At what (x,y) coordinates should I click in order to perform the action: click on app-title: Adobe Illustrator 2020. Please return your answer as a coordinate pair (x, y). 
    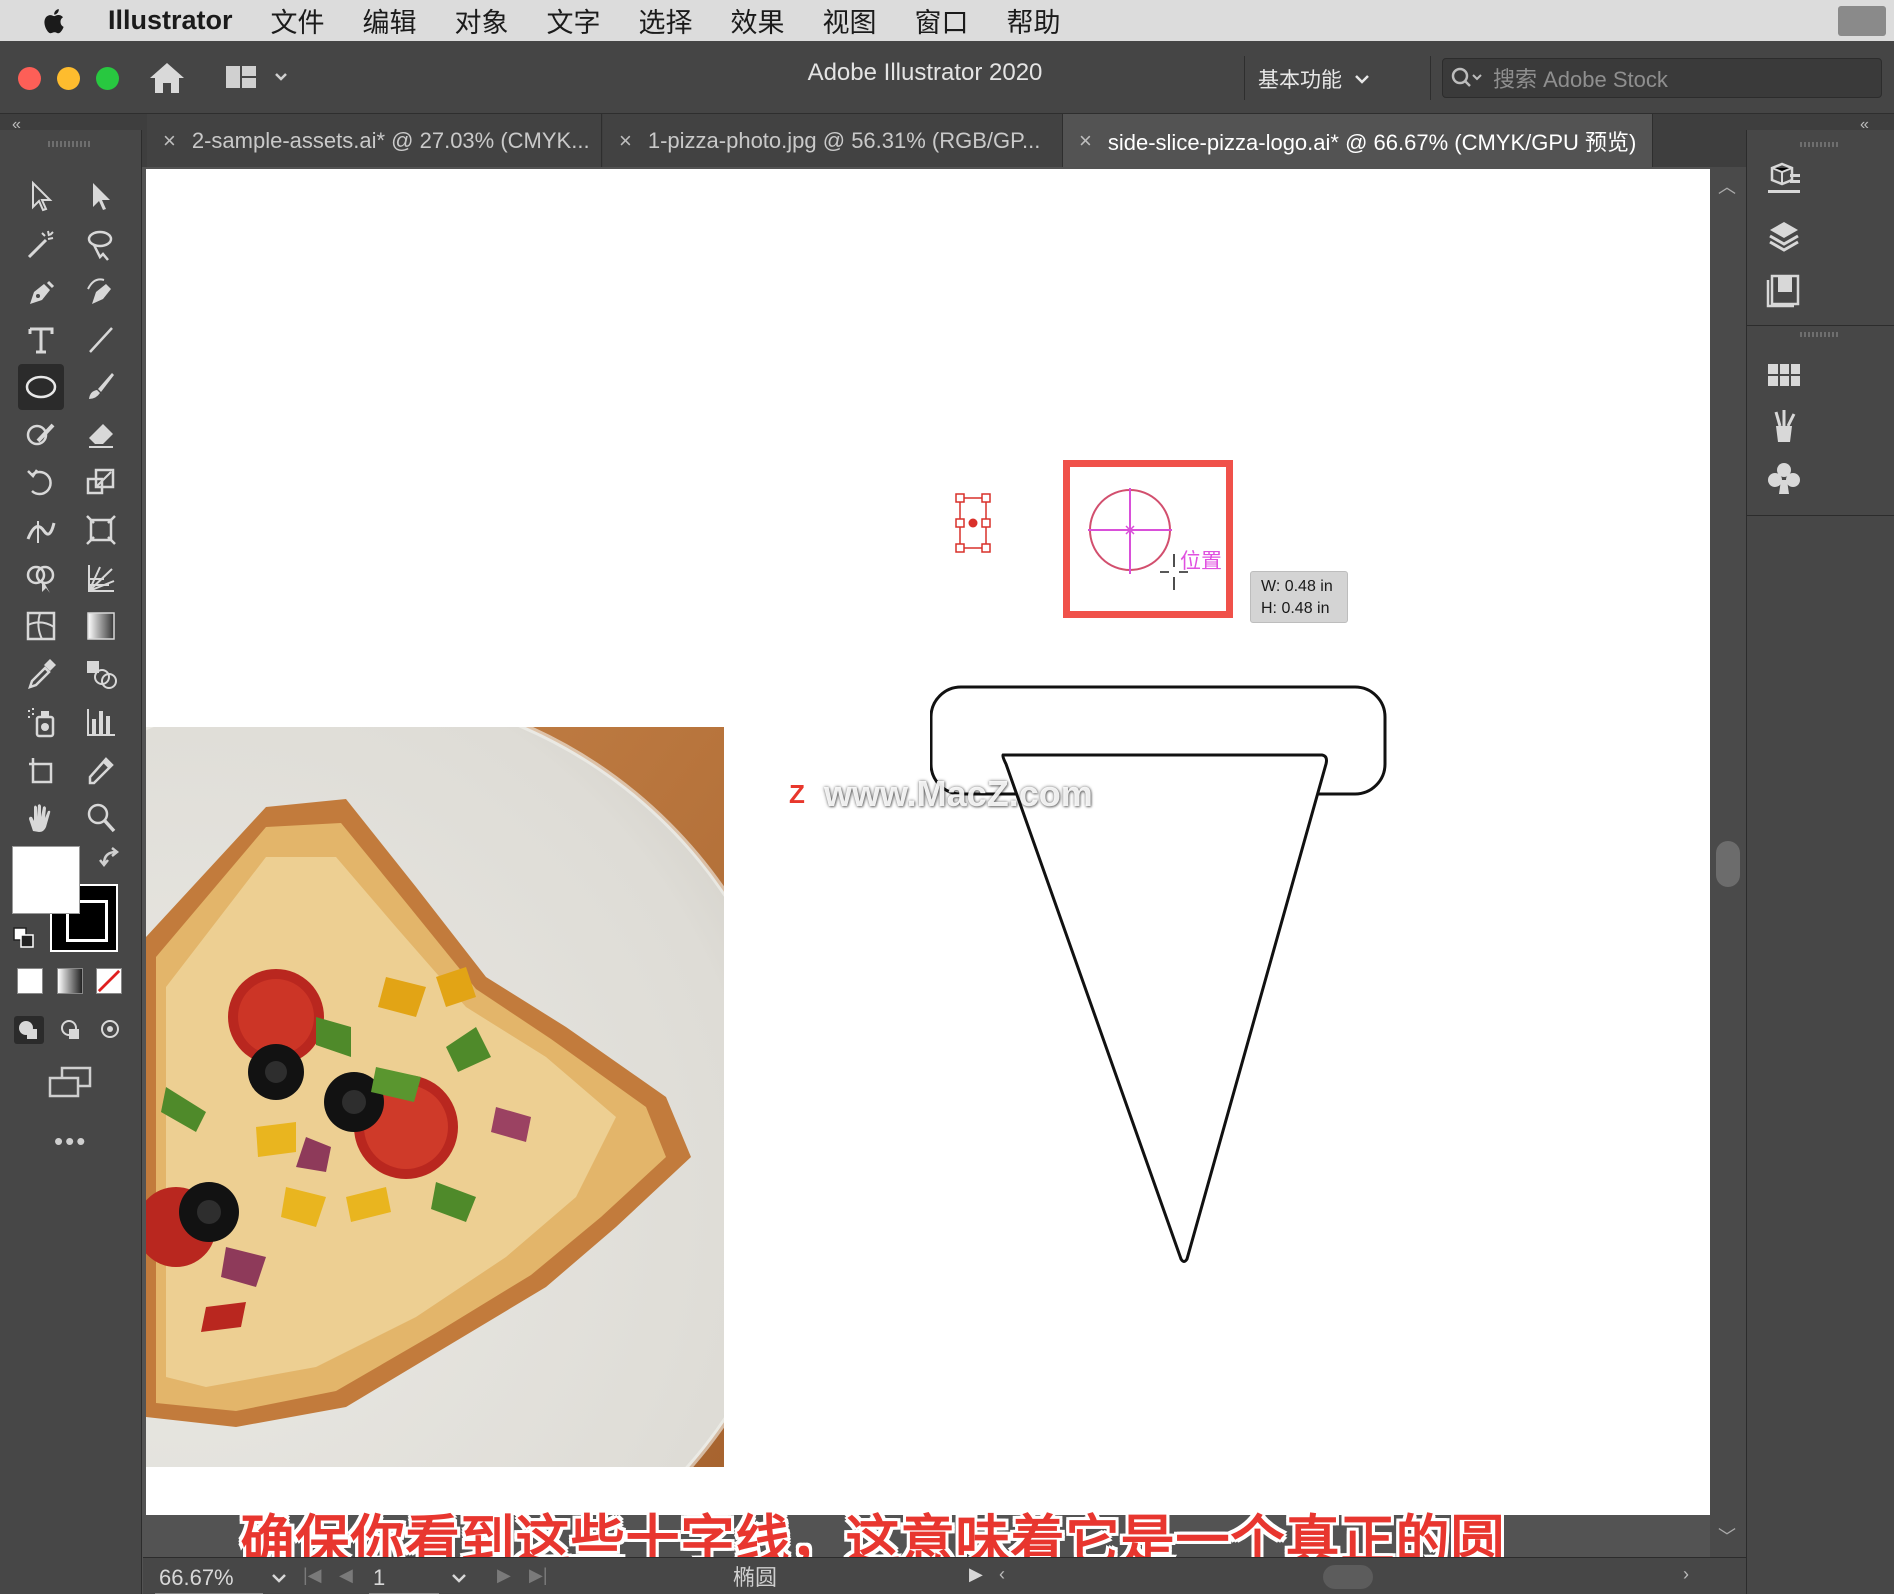
    Looking at the image, I should click on (925, 72).